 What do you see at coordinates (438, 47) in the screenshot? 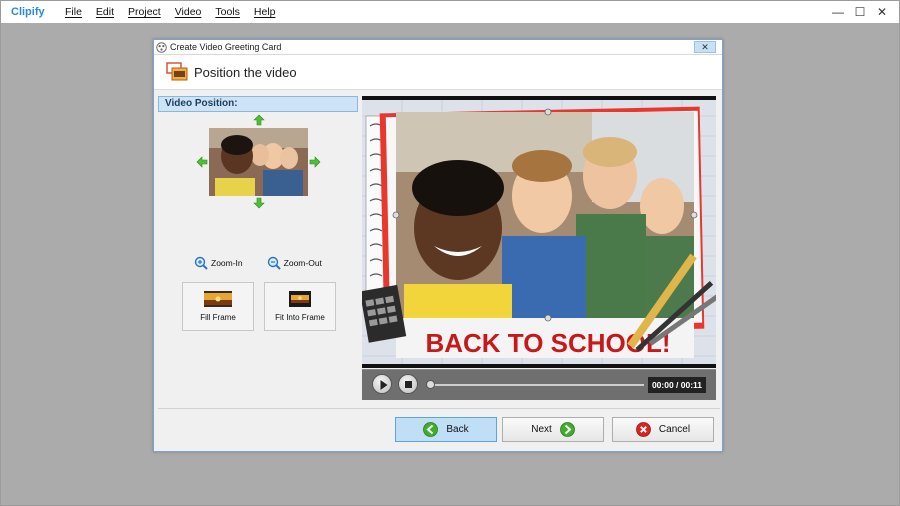
I see `dialog-titlebar: Create Video Greeting Card ✕` at bounding box center [438, 47].